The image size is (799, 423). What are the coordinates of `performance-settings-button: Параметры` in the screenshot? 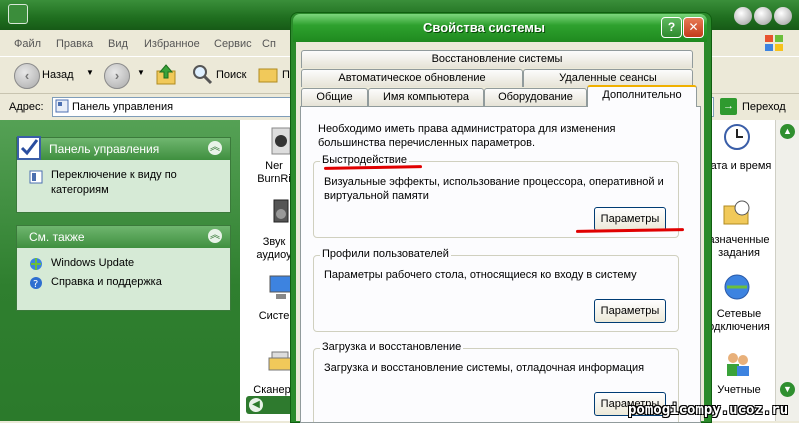 It's located at (630, 219).